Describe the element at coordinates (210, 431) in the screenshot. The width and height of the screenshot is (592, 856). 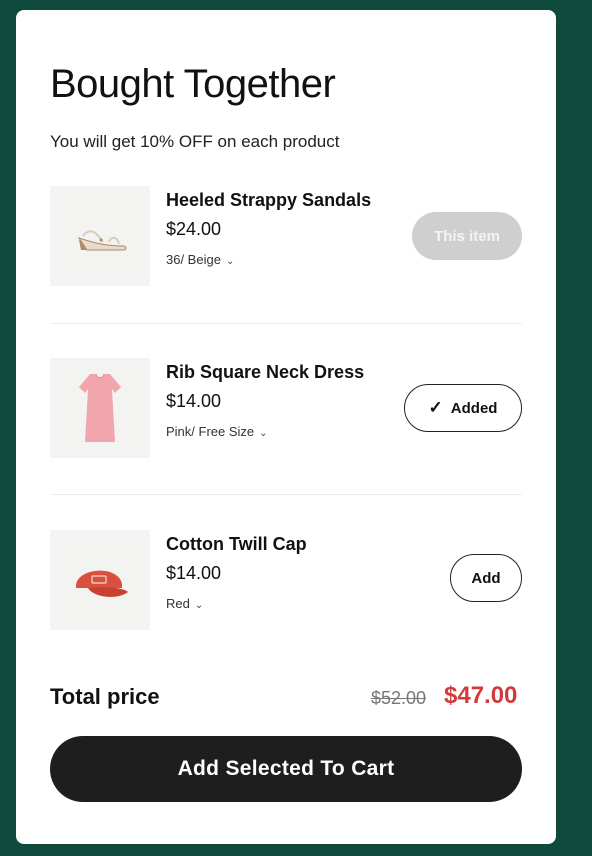
I see `variant-label: Pink/ Free Size` at that location.